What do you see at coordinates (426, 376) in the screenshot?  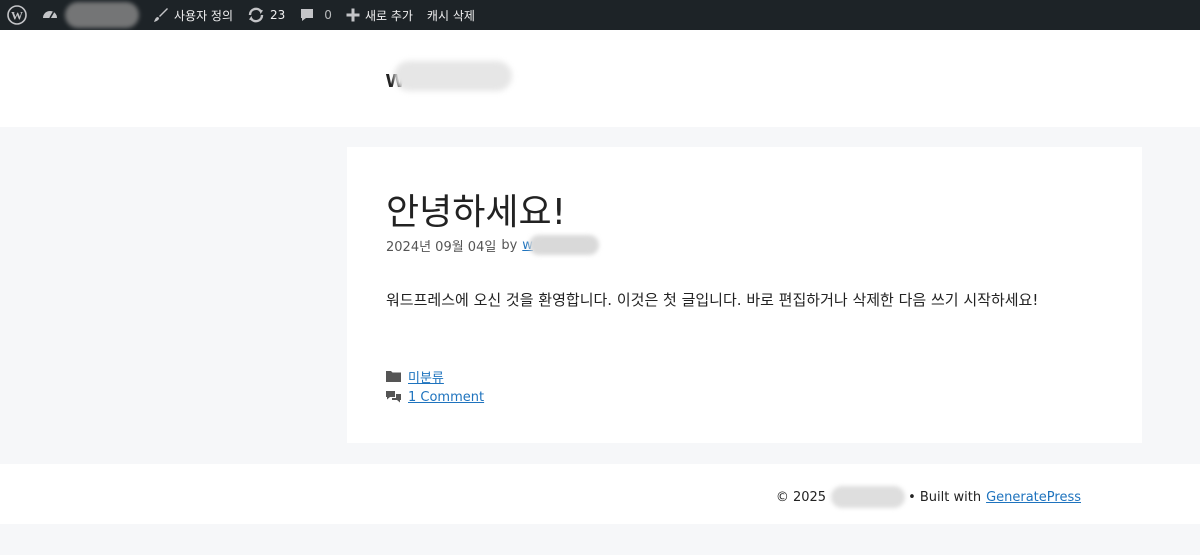 I see `category-link: 미분류` at bounding box center [426, 376].